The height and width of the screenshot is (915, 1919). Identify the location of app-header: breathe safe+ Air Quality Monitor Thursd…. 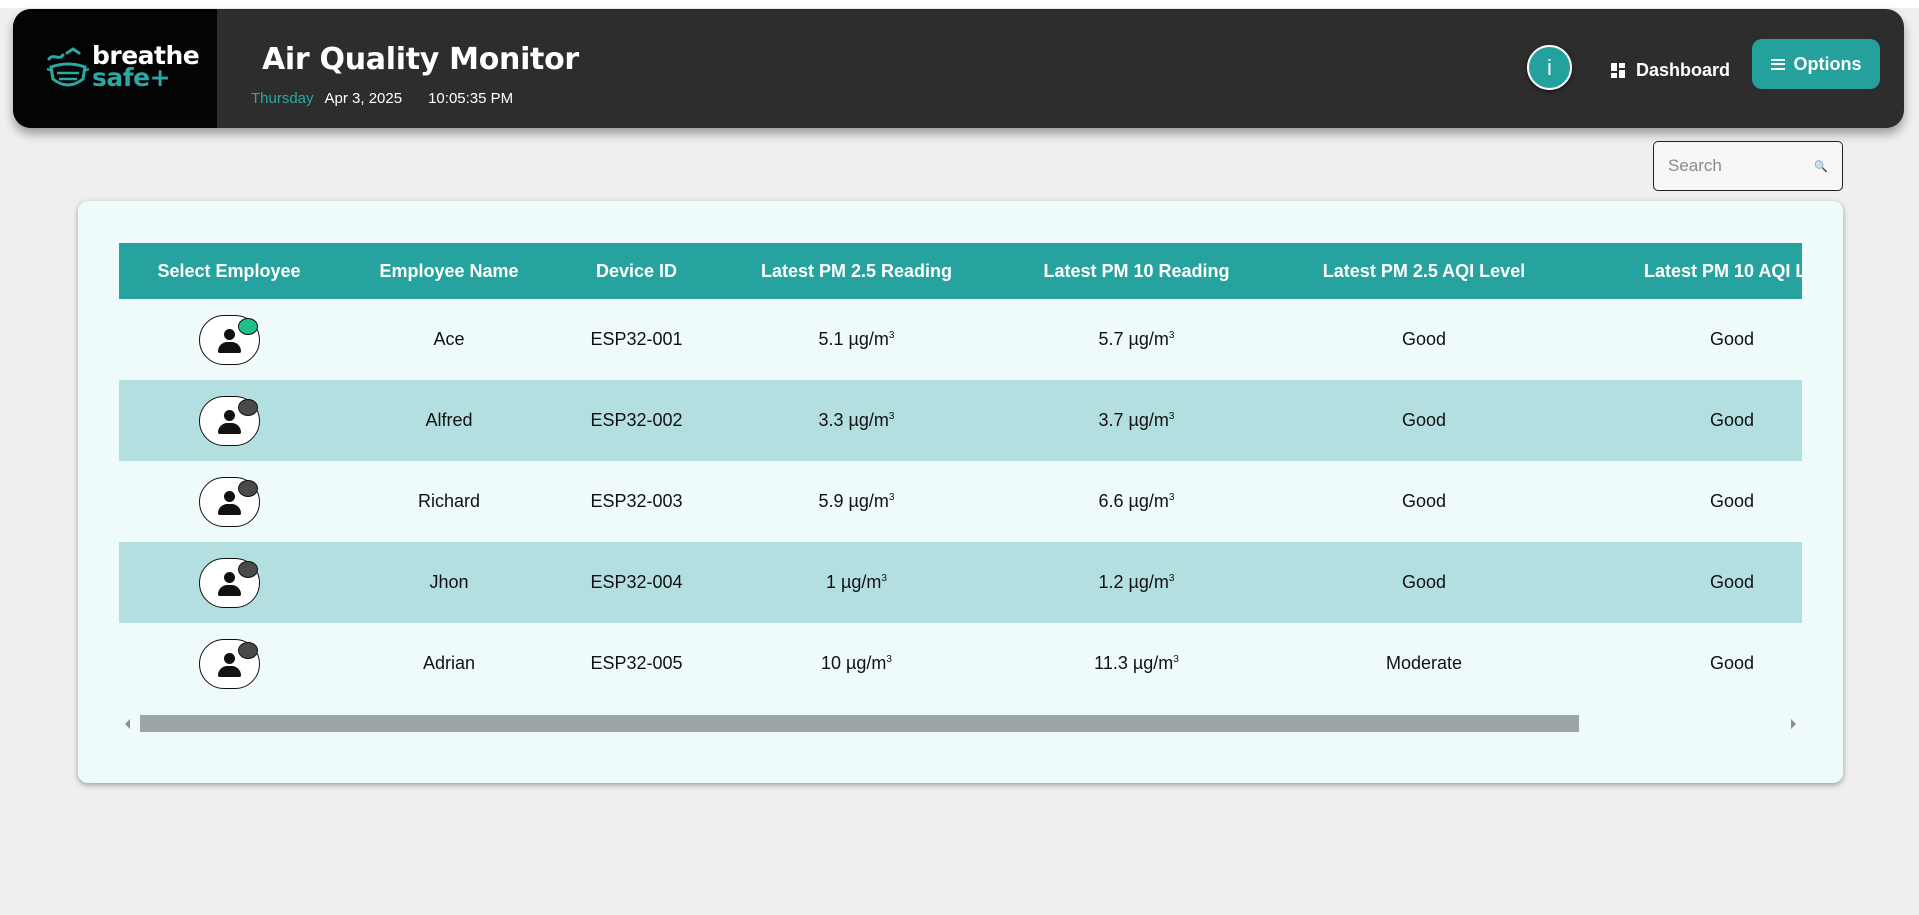
(958, 68).